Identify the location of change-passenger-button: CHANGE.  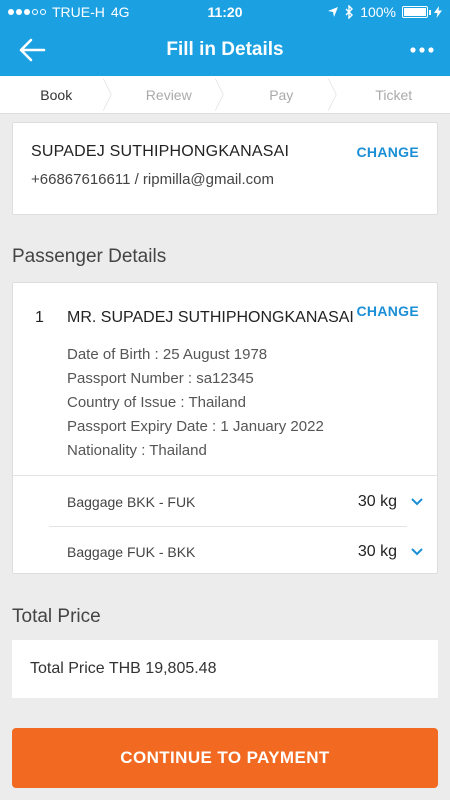
(388, 311).